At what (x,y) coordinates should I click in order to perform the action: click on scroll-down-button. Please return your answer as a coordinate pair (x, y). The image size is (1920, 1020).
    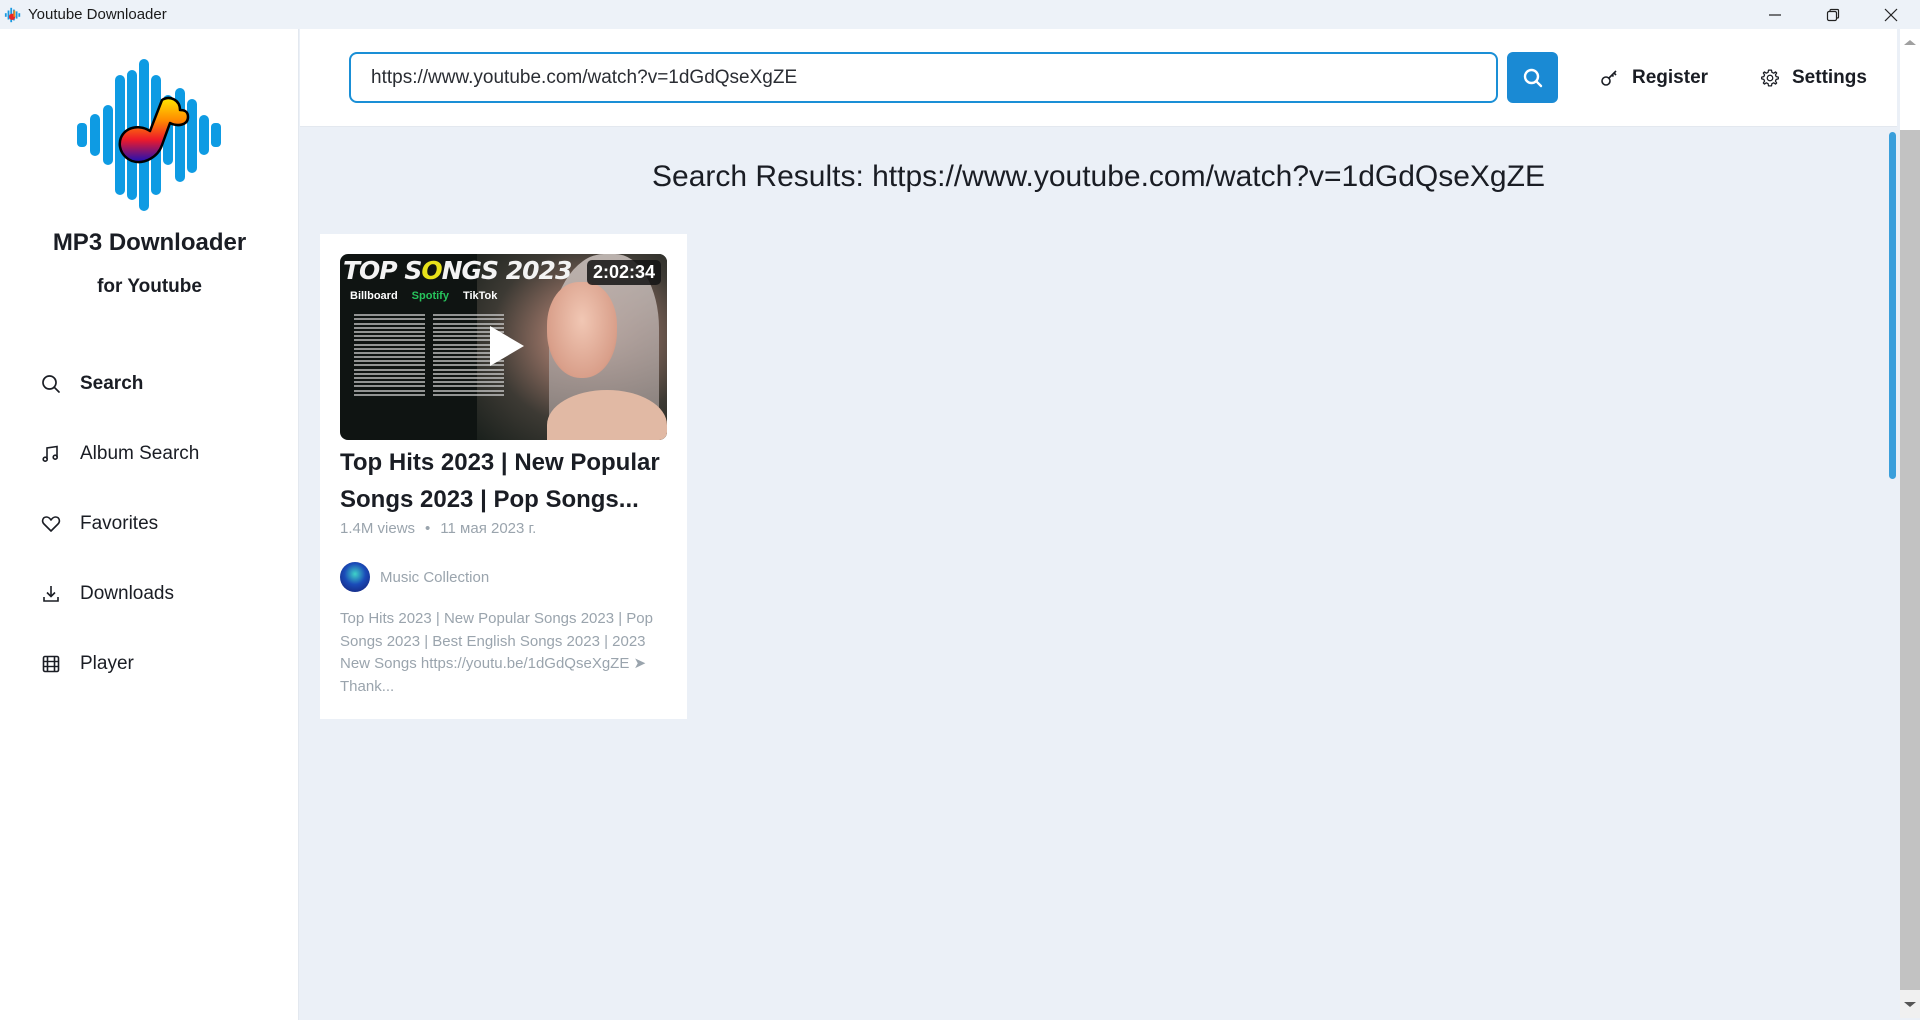
    Looking at the image, I should click on (1910, 1004).